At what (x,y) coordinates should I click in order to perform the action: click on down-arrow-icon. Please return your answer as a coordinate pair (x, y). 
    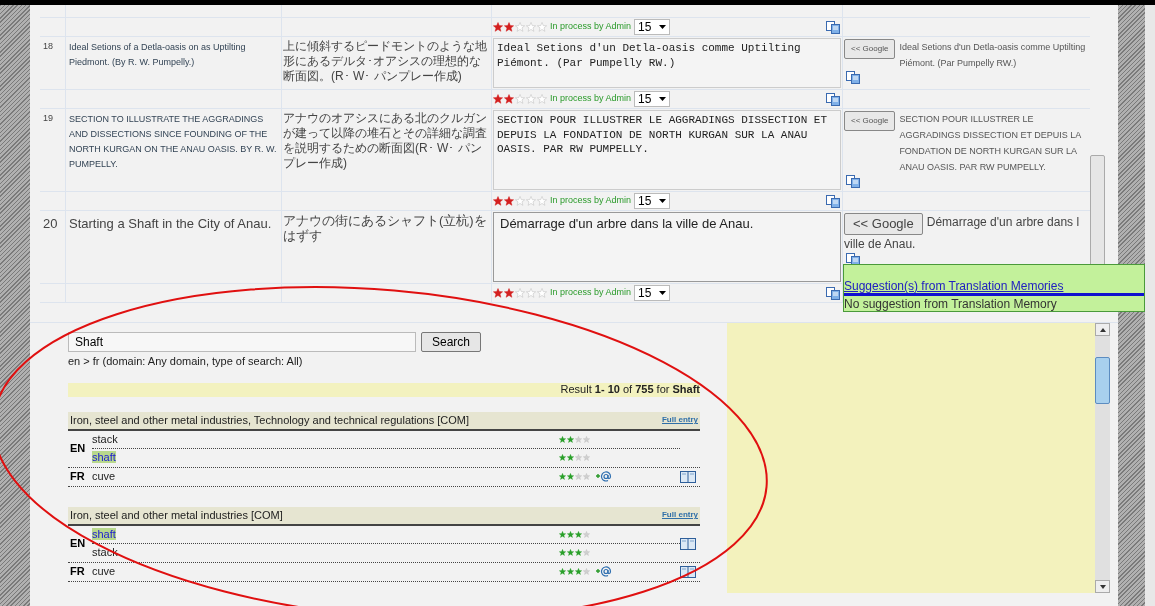
    Looking at the image, I should click on (1102, 586).